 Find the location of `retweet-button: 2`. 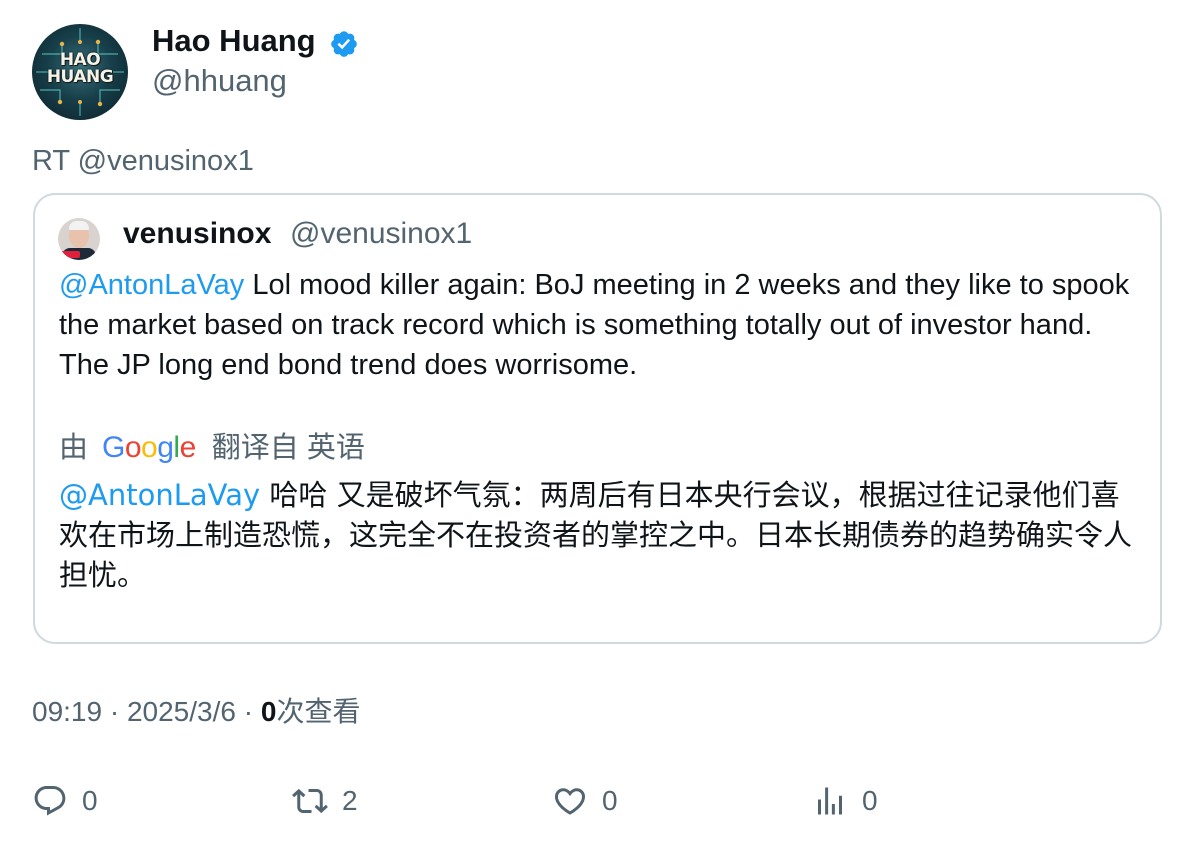

retweet-button: 2 is located at coordinates (325, 801).